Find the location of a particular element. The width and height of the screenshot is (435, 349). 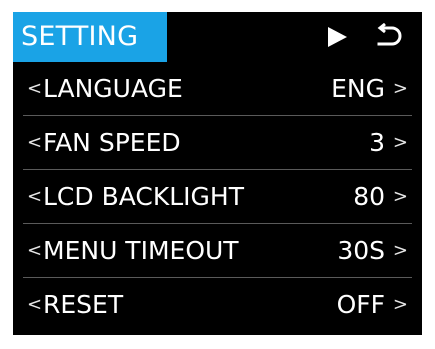

setting-label: RESET is located at coordinates (83, 304).